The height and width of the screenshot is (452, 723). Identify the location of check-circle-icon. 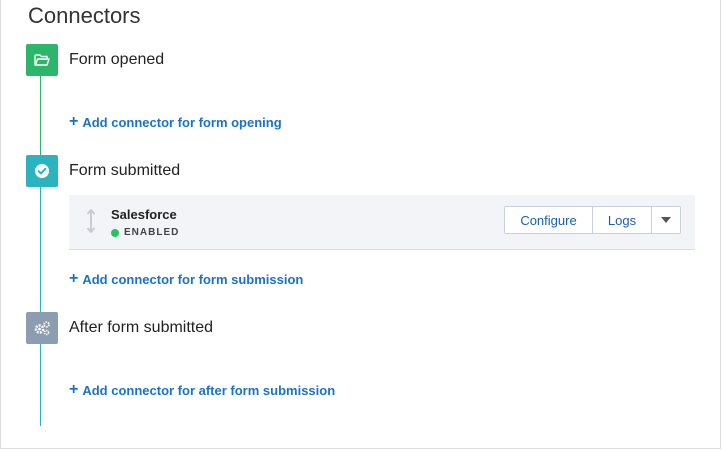
(42, 171).